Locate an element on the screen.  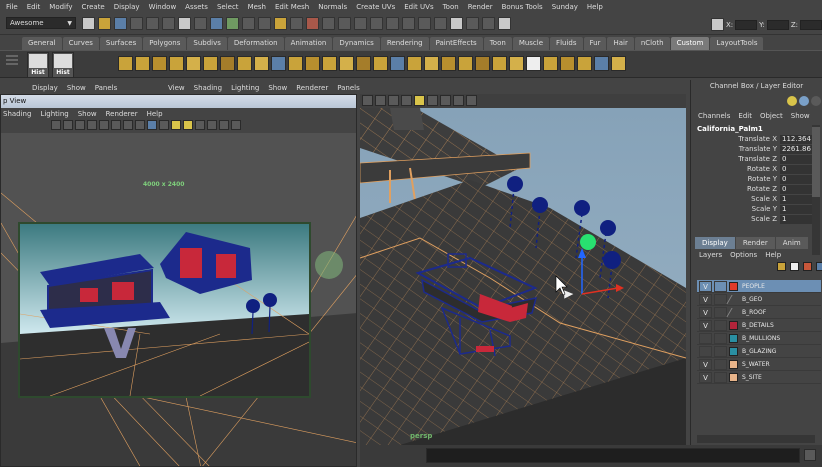
shelf-tab-hair: Hair is located at coordinates (620, 43).